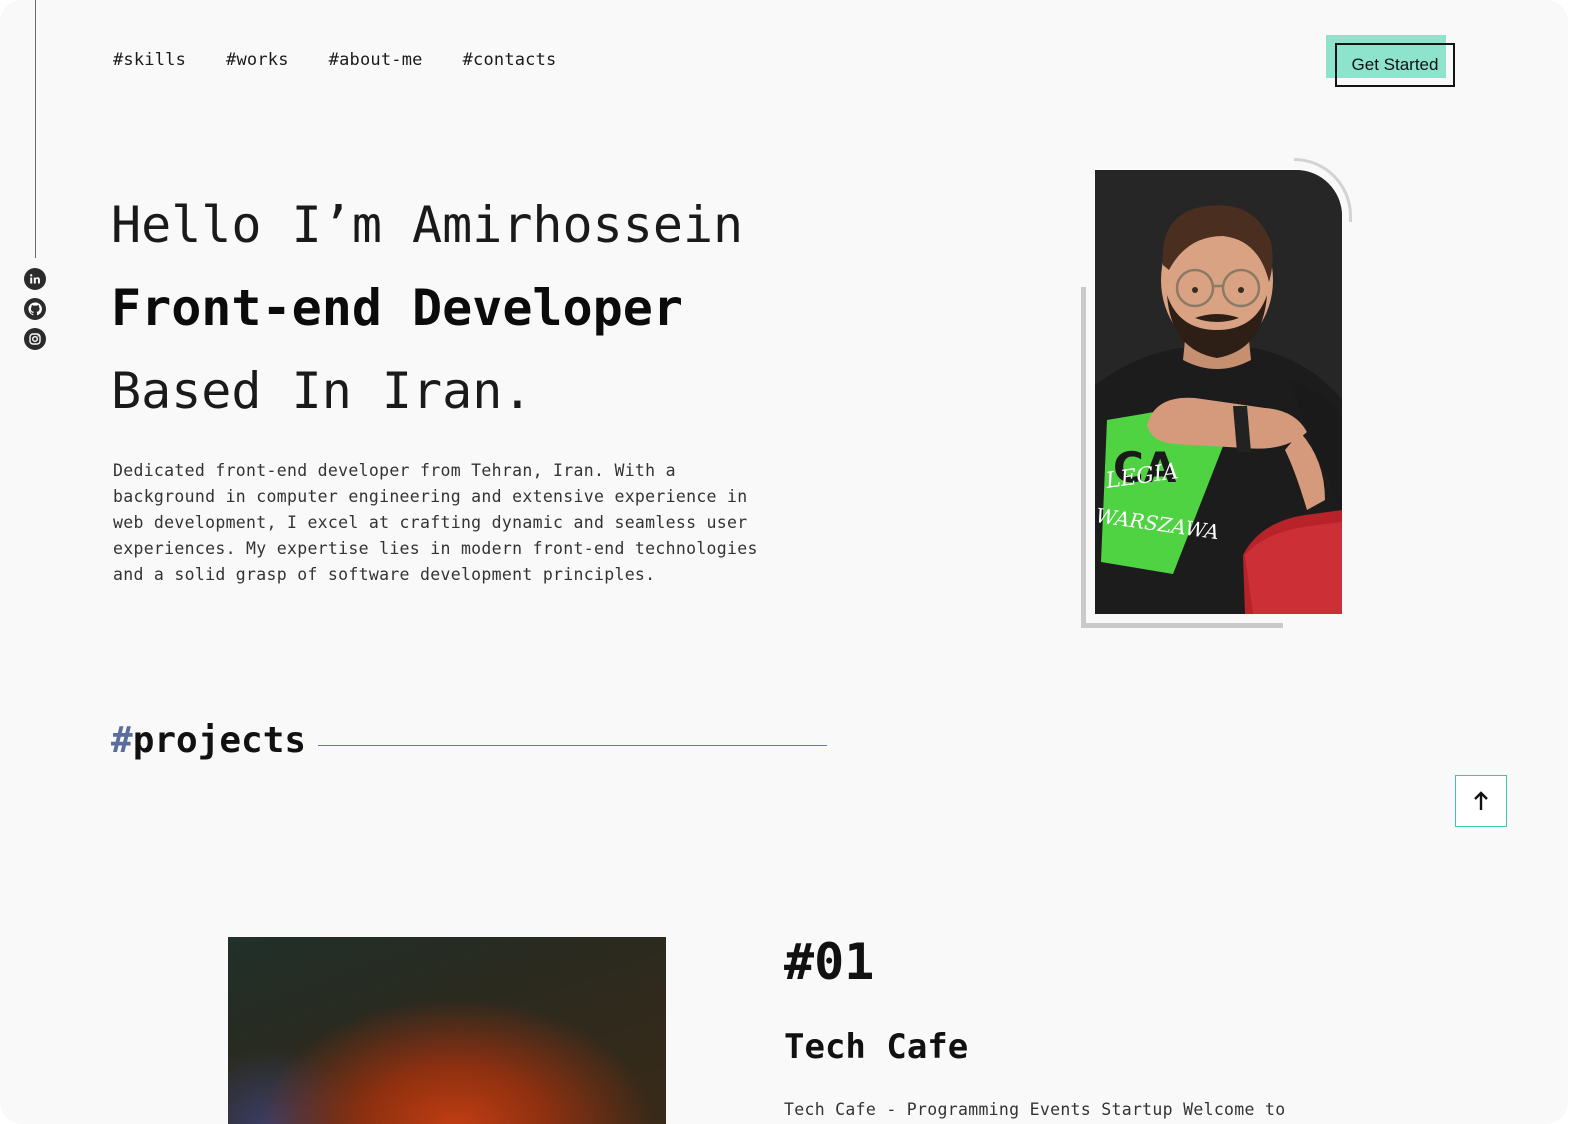  What do you see at coordinates (1395, 65) in the screenshot?
I see `get-started-button: Get Started` at bounding box center [1395, 65].